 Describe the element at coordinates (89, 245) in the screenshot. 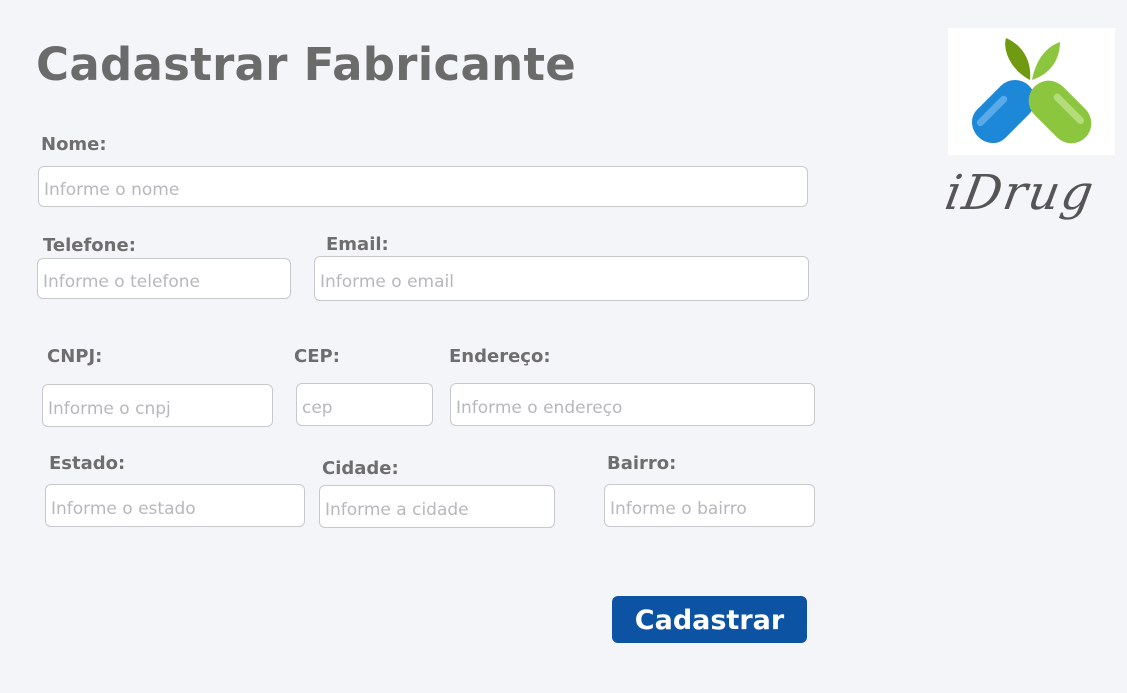

I see `telefone-label: Telefone:` at that location.